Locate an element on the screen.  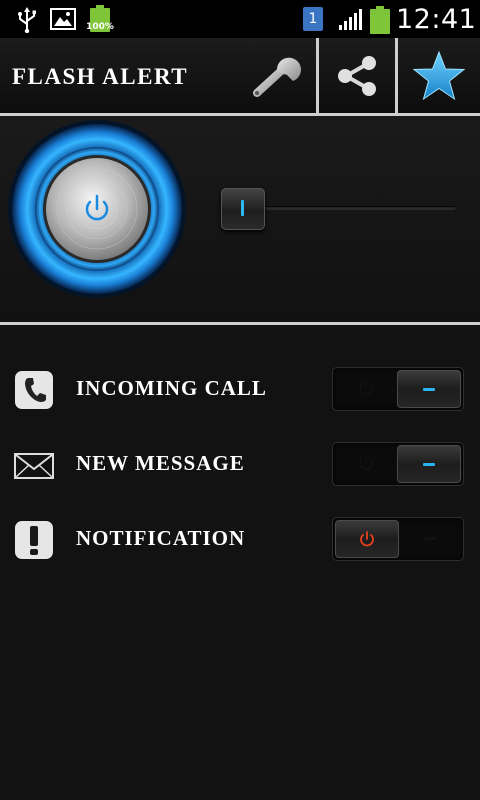
envelope-icon is located at coordinates (34, 466).